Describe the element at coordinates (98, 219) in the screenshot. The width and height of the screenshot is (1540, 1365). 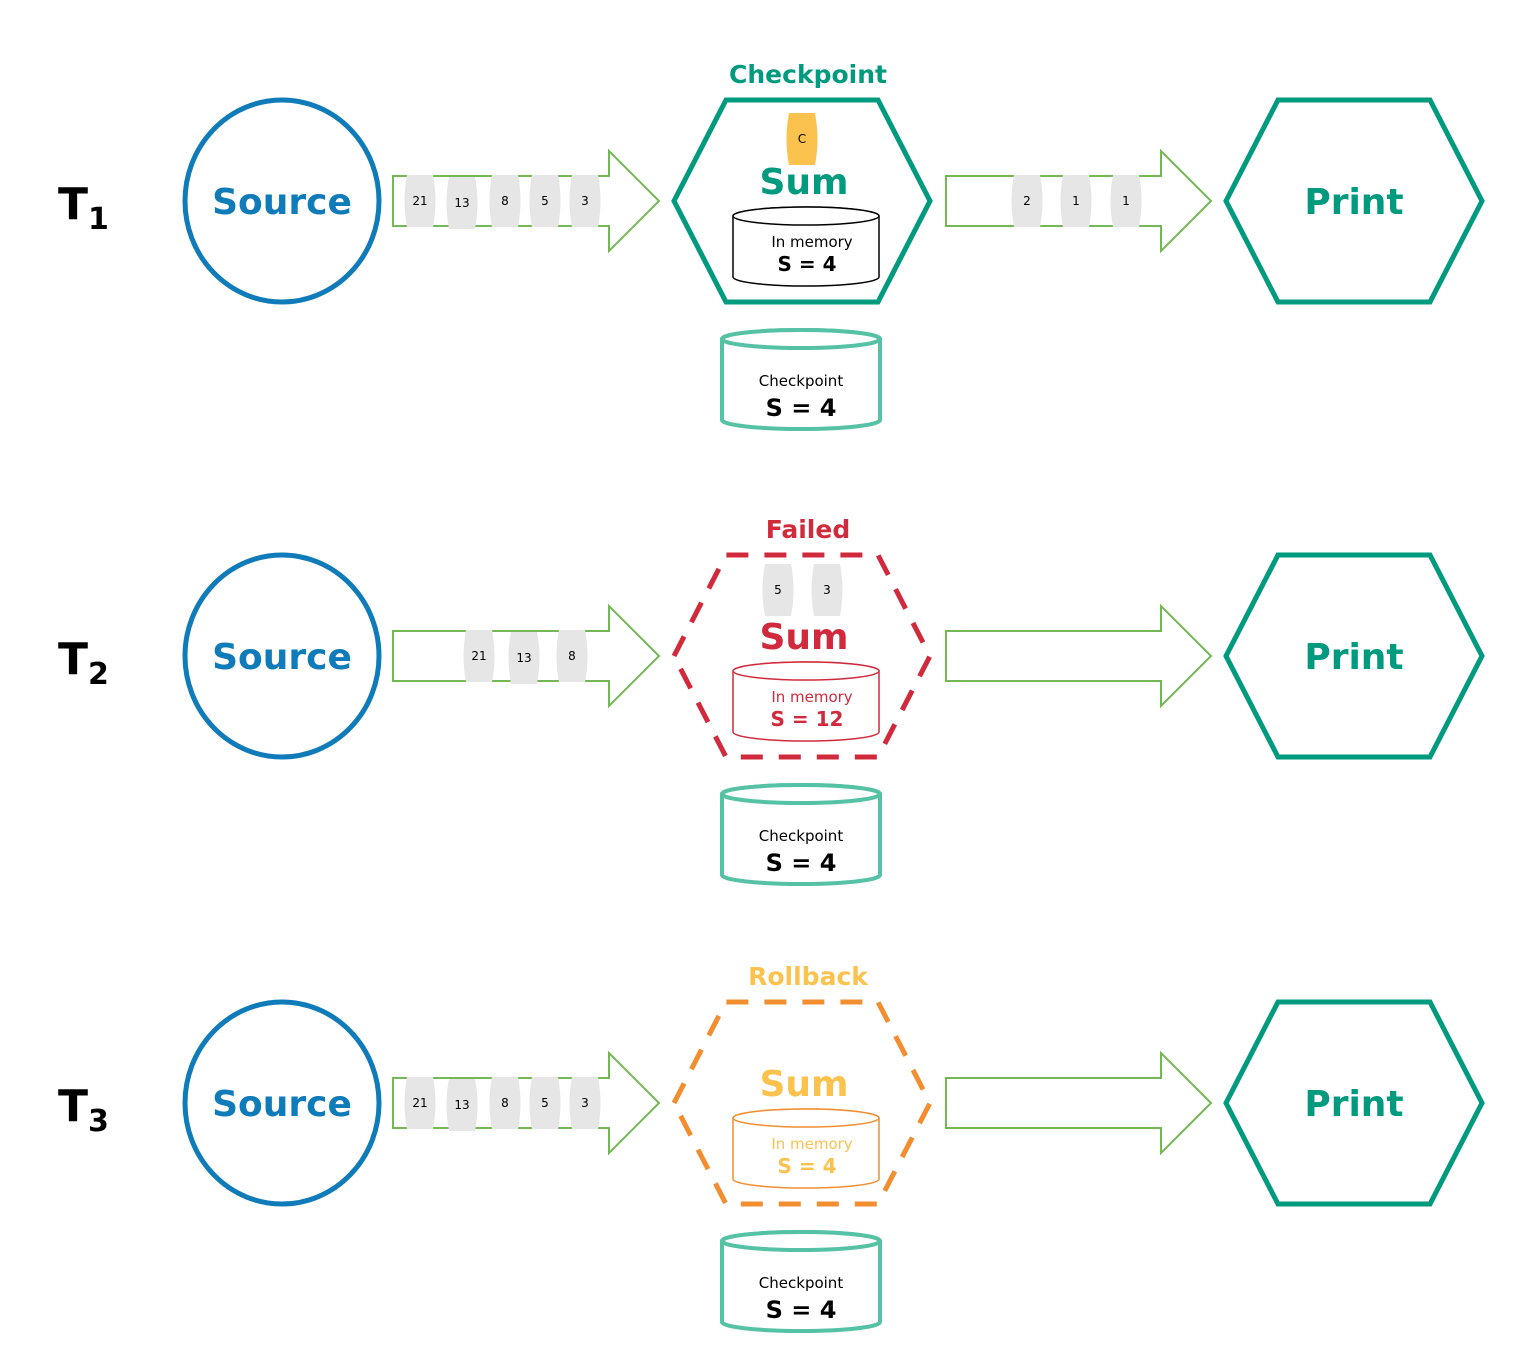
I see `time-subscript: 1` at that location.